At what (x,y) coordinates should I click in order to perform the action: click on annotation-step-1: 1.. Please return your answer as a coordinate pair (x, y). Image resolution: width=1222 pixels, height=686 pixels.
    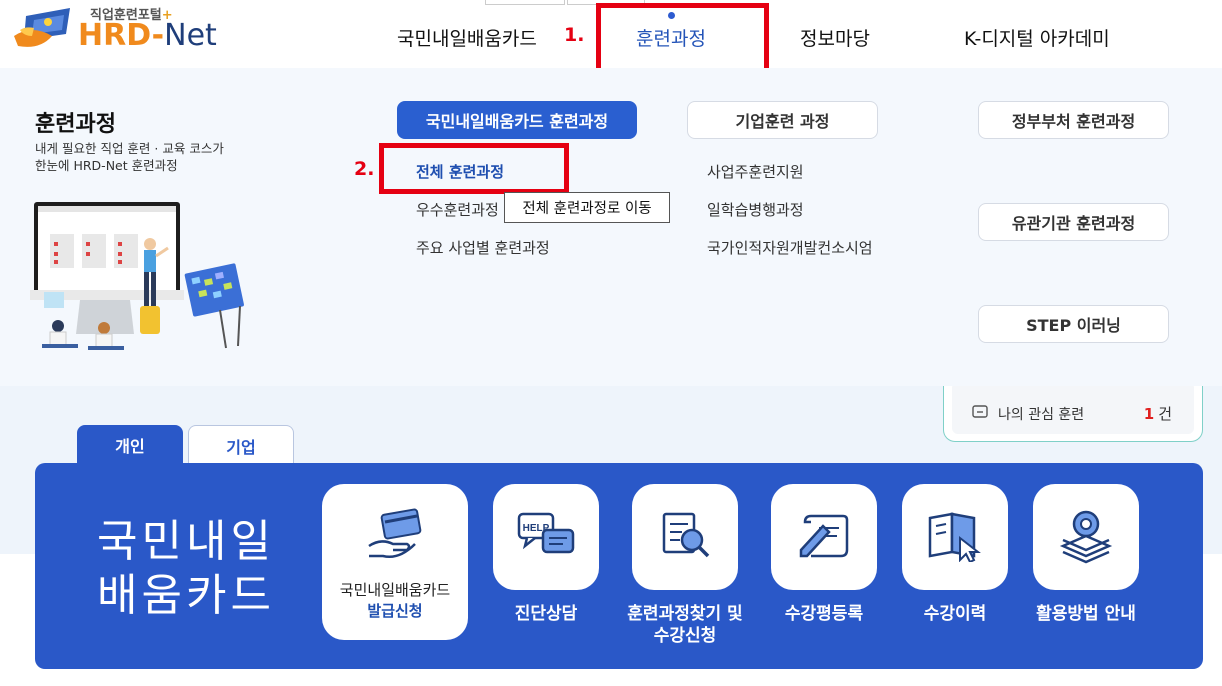
    Looking at the image, I should click on (574, 35).